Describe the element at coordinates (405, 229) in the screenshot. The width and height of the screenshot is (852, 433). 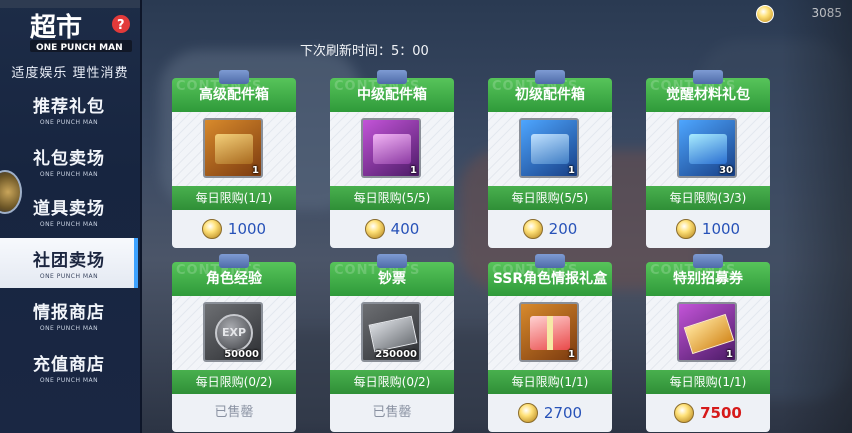
I see `price-value: 400` at that location.